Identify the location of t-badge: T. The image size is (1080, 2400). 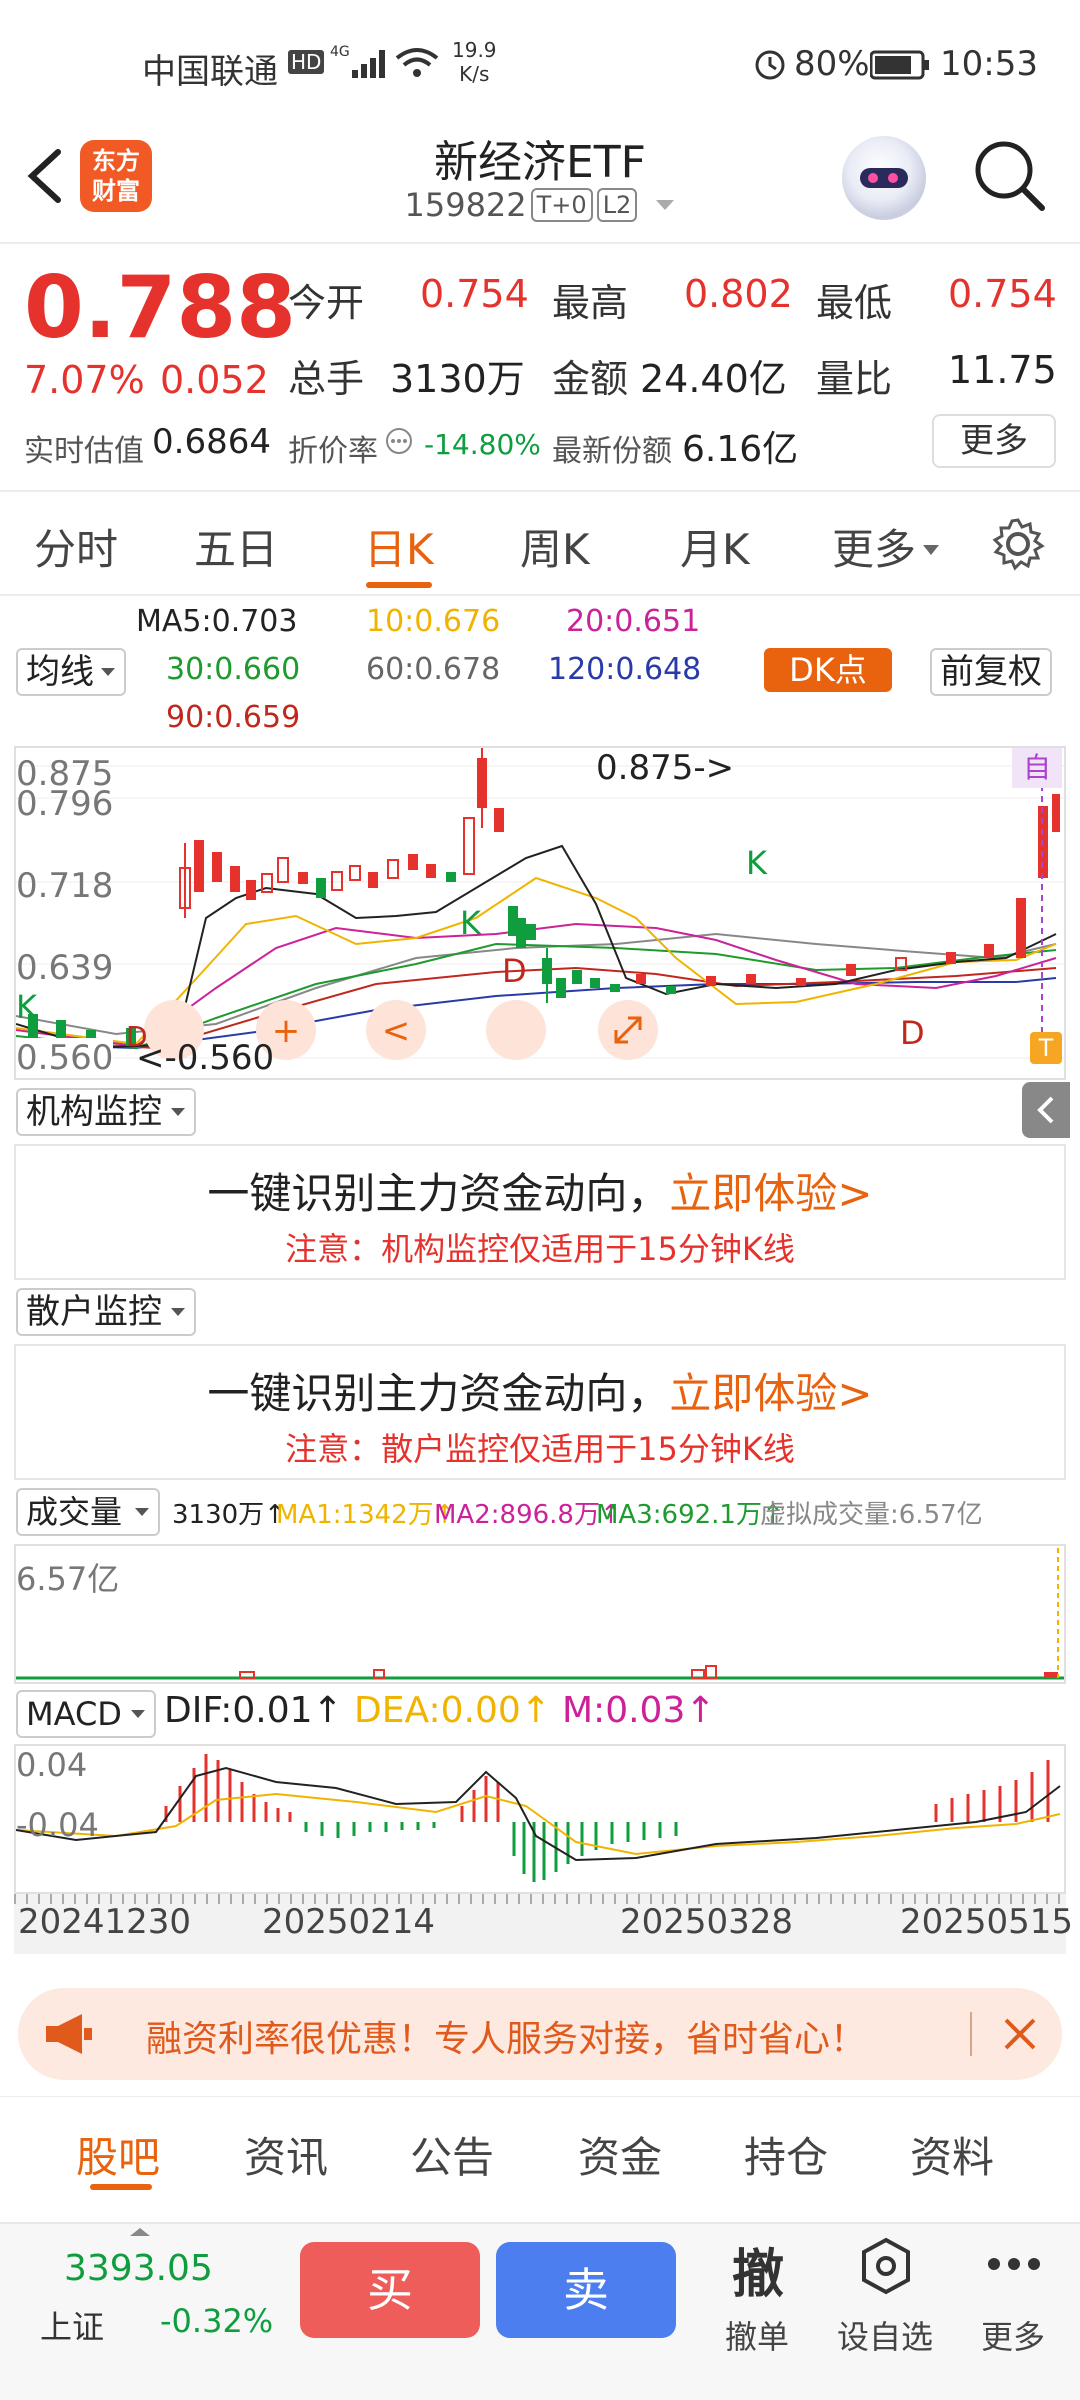
(1046, 1048).